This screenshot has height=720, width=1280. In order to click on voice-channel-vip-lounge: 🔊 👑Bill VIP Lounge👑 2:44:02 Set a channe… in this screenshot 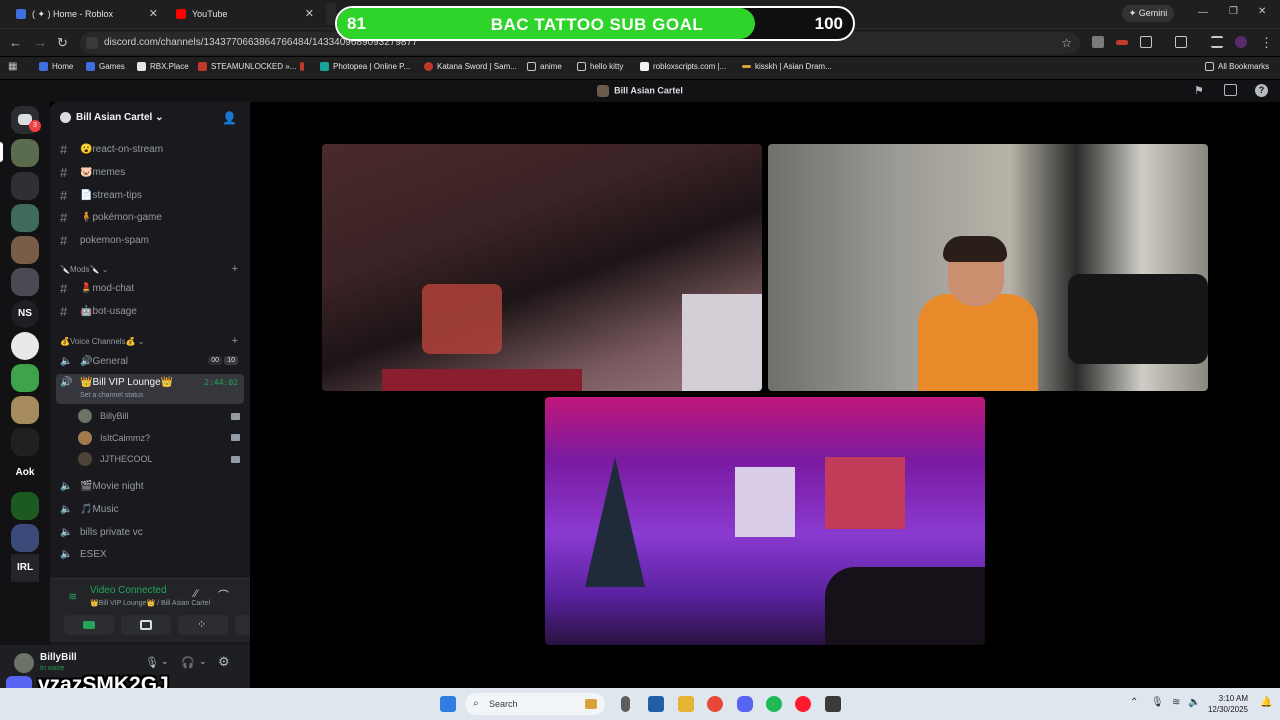, I will do `click(150, 389)`.